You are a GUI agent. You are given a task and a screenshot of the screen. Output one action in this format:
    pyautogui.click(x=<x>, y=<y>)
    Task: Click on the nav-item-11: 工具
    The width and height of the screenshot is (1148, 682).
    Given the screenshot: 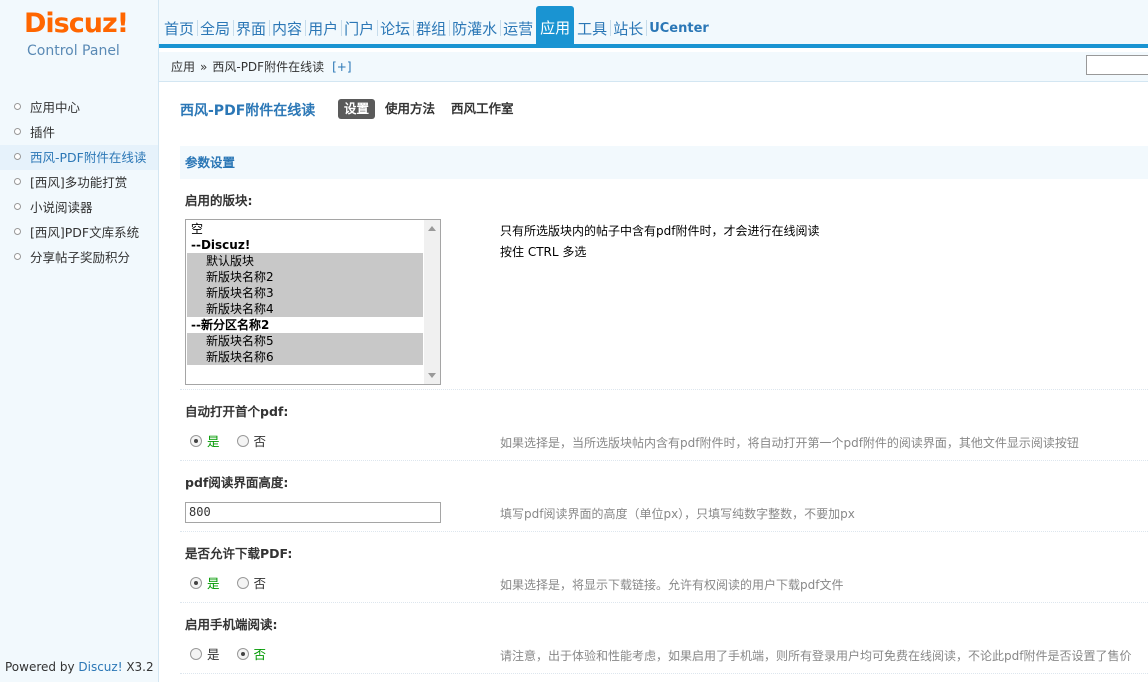 What is the action you would take?
    pyautogui.click(x=592, y=22)
    